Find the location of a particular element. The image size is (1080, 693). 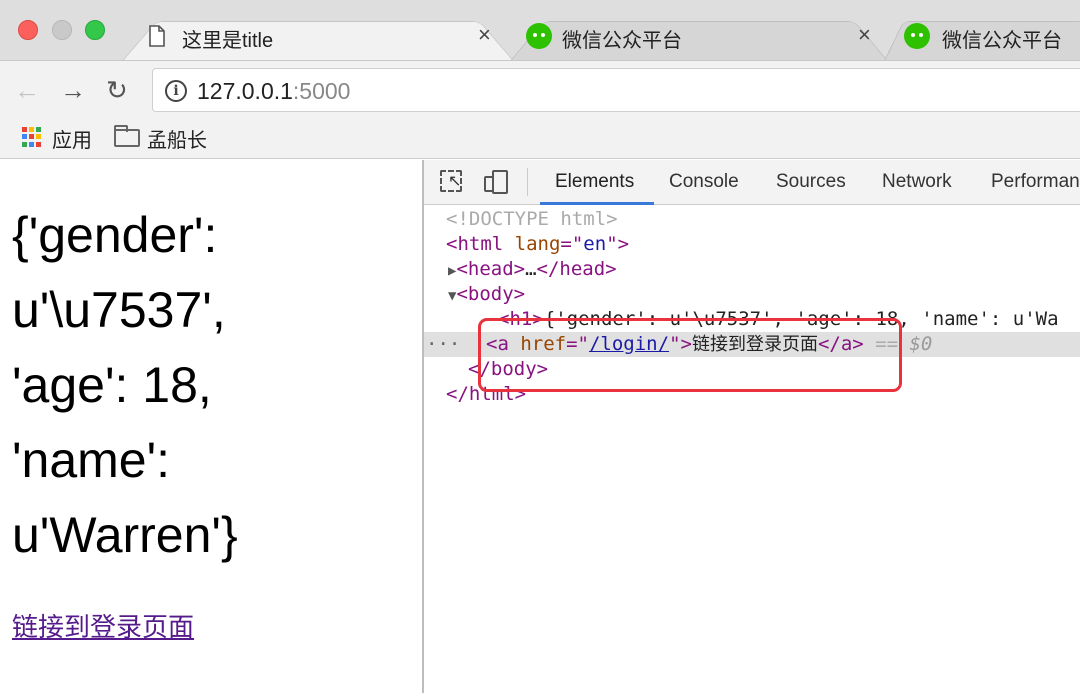

dom-node-body: ▼<body> is located at coordinates (486, 294).